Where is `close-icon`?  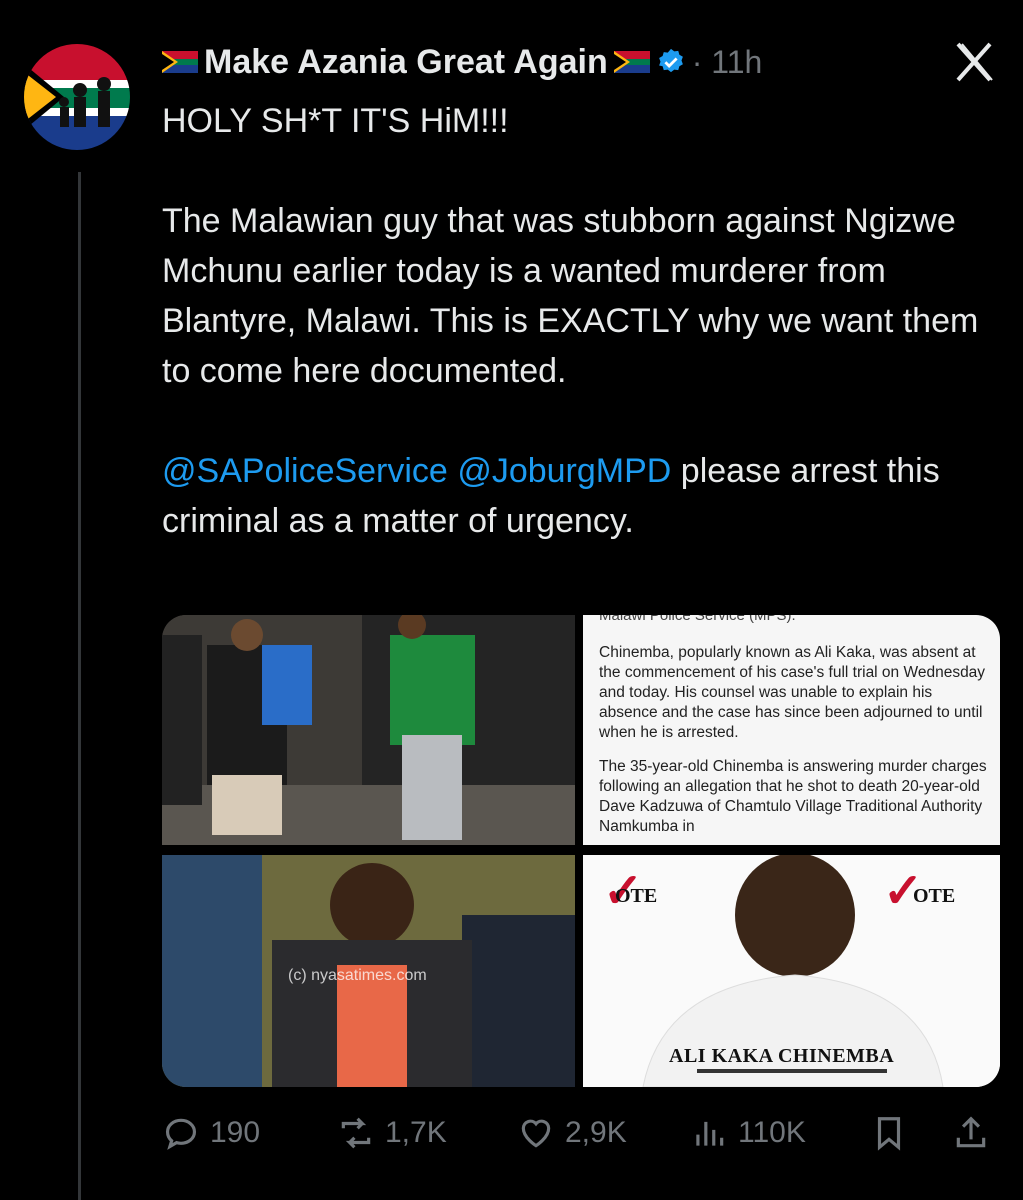
close-icon is located at coordinates (974, 62).